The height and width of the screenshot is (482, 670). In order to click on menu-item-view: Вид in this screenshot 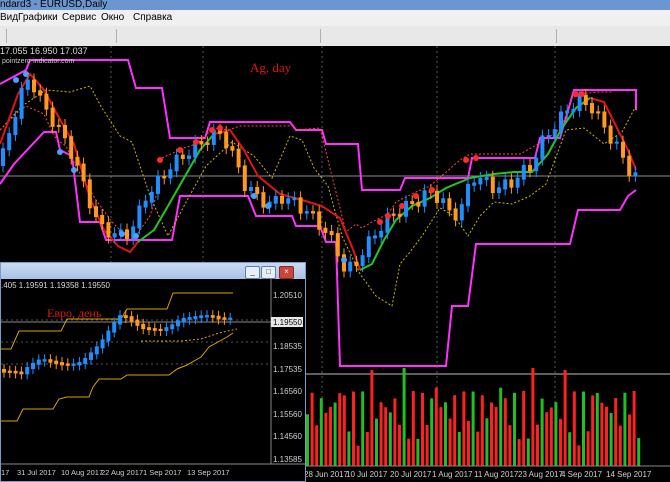, I will do `click(9, 18)`.